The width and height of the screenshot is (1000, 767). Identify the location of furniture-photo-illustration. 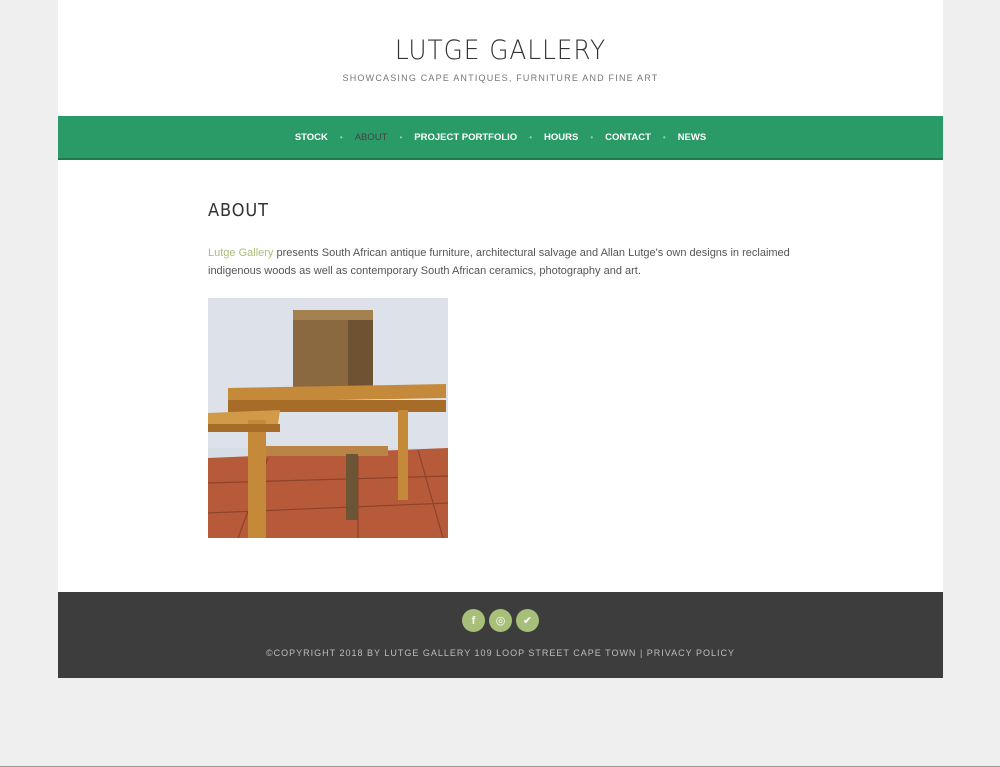
(328, 418).